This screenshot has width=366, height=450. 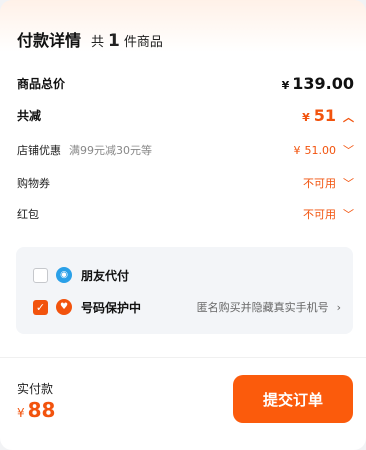 I want to click on red-packet-label: 红包, so click(x=28, y=214).